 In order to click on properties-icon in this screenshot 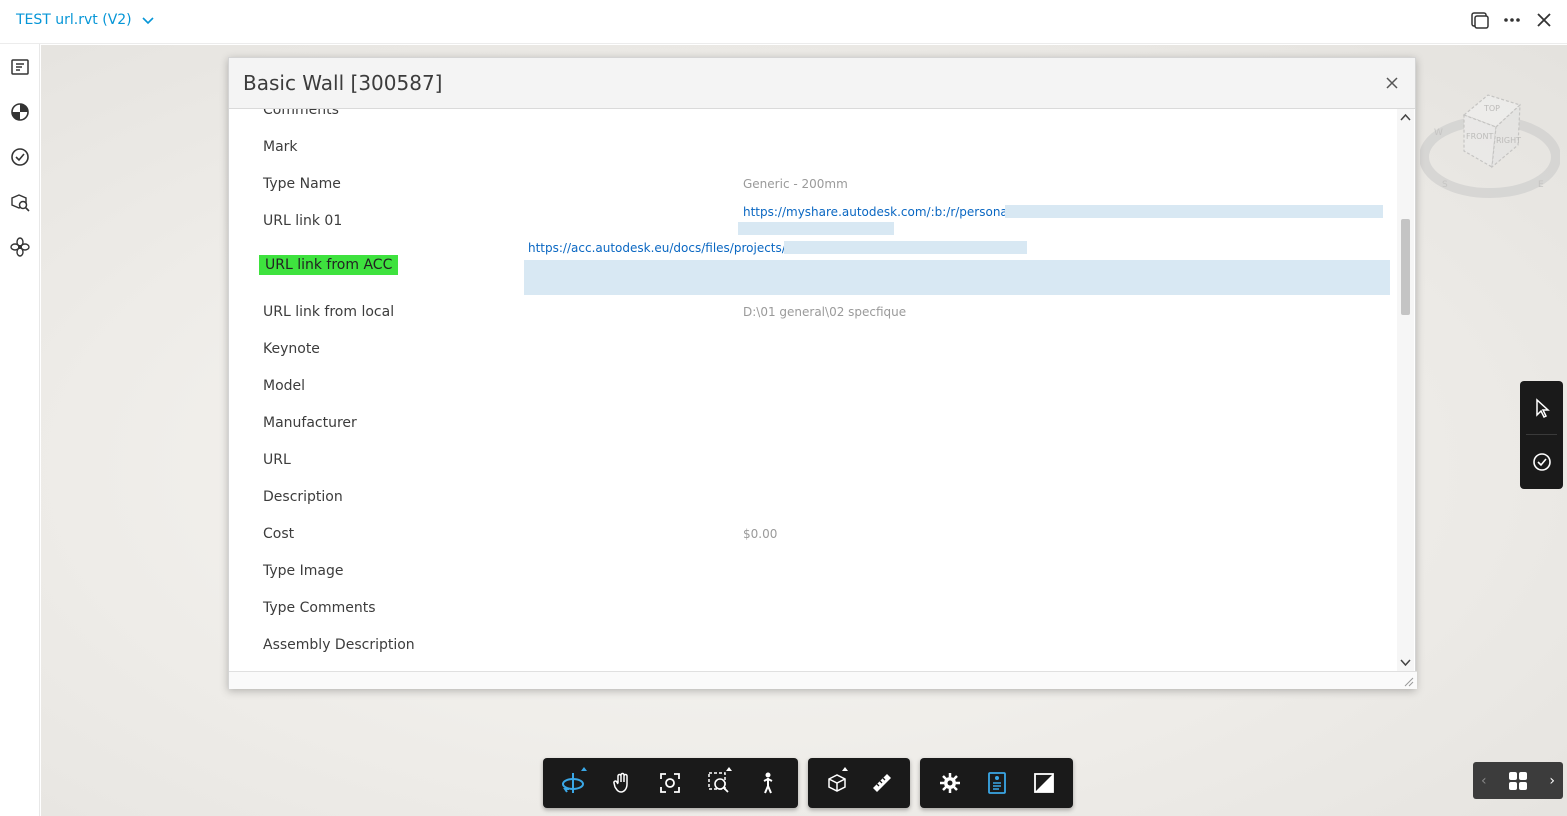, I will do `click(996, 783)`.